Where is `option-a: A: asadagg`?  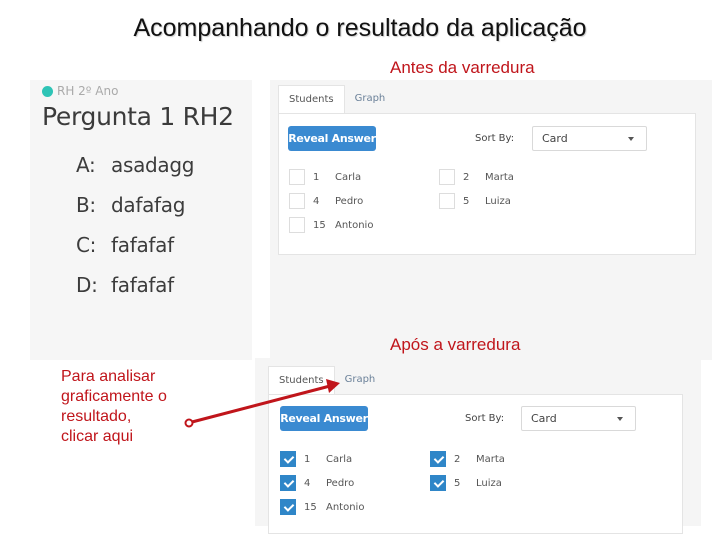
option-a: A: asadagg is located at coordinates (135, 173).